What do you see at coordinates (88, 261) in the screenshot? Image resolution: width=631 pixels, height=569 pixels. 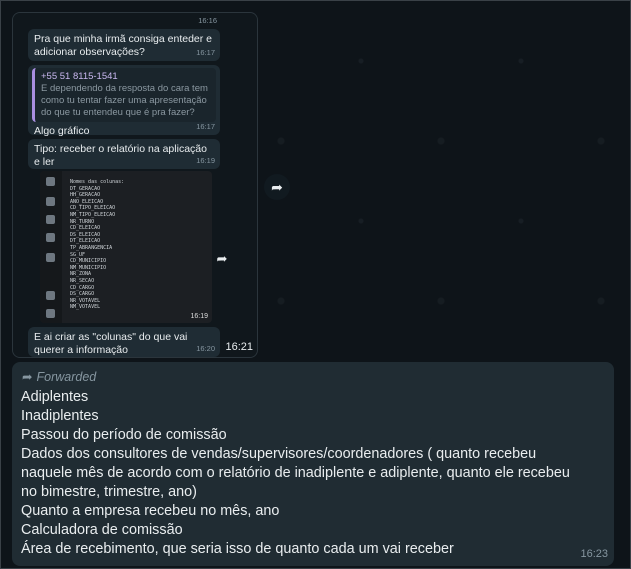 I see `code-line: CD_MUNICIPIO` at bounding box center [88, 261].